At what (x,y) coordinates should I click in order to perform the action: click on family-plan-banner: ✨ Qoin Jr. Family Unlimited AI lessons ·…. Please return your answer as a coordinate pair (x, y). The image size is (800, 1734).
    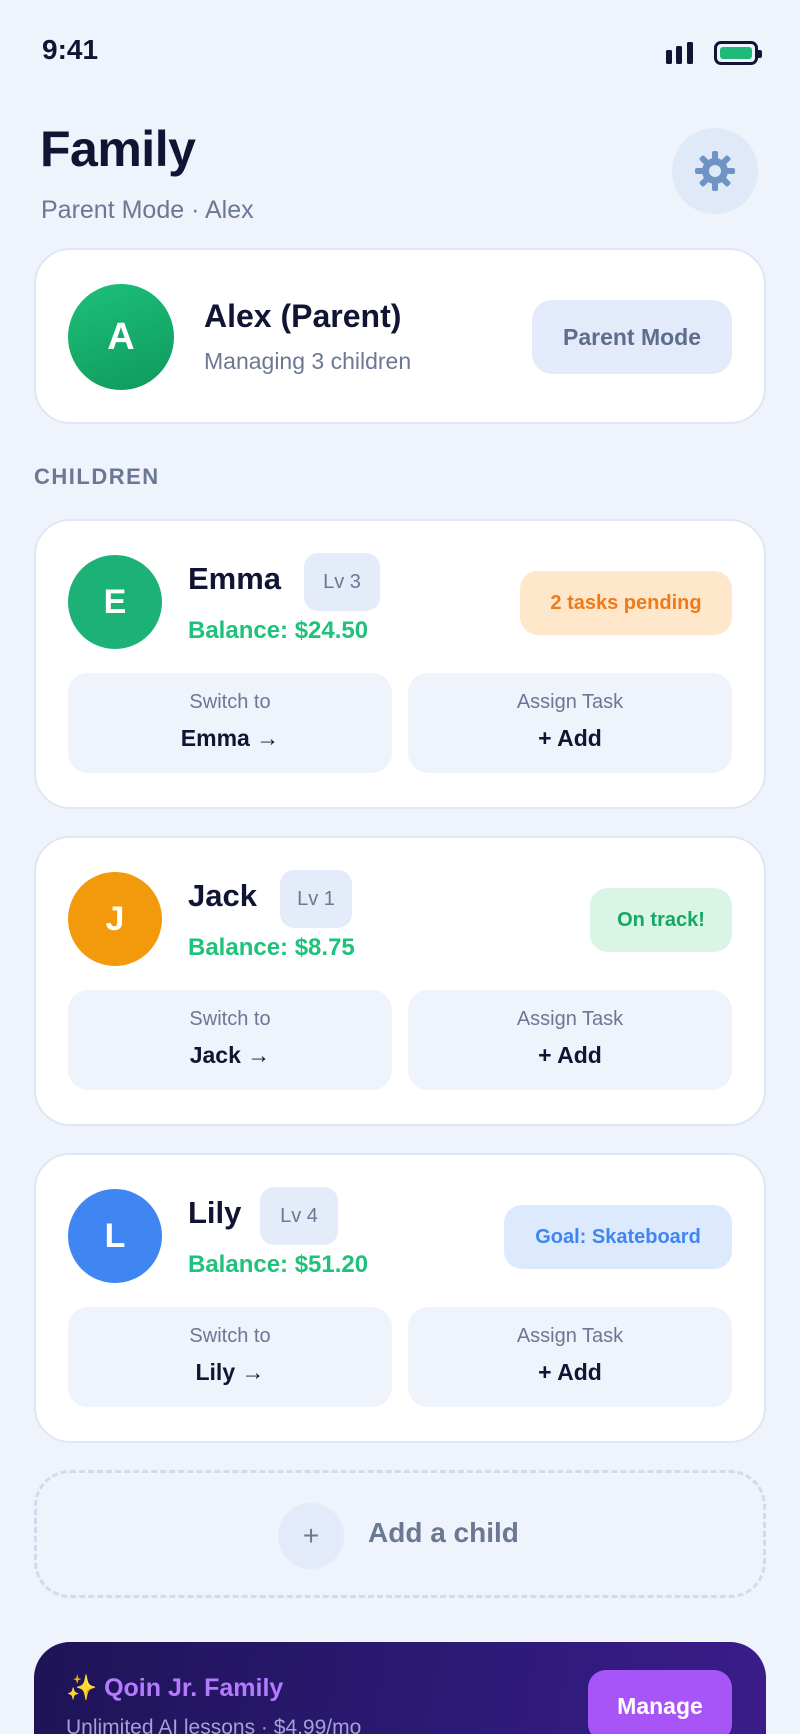
    Looking at the image, I should click on (400, 1688).